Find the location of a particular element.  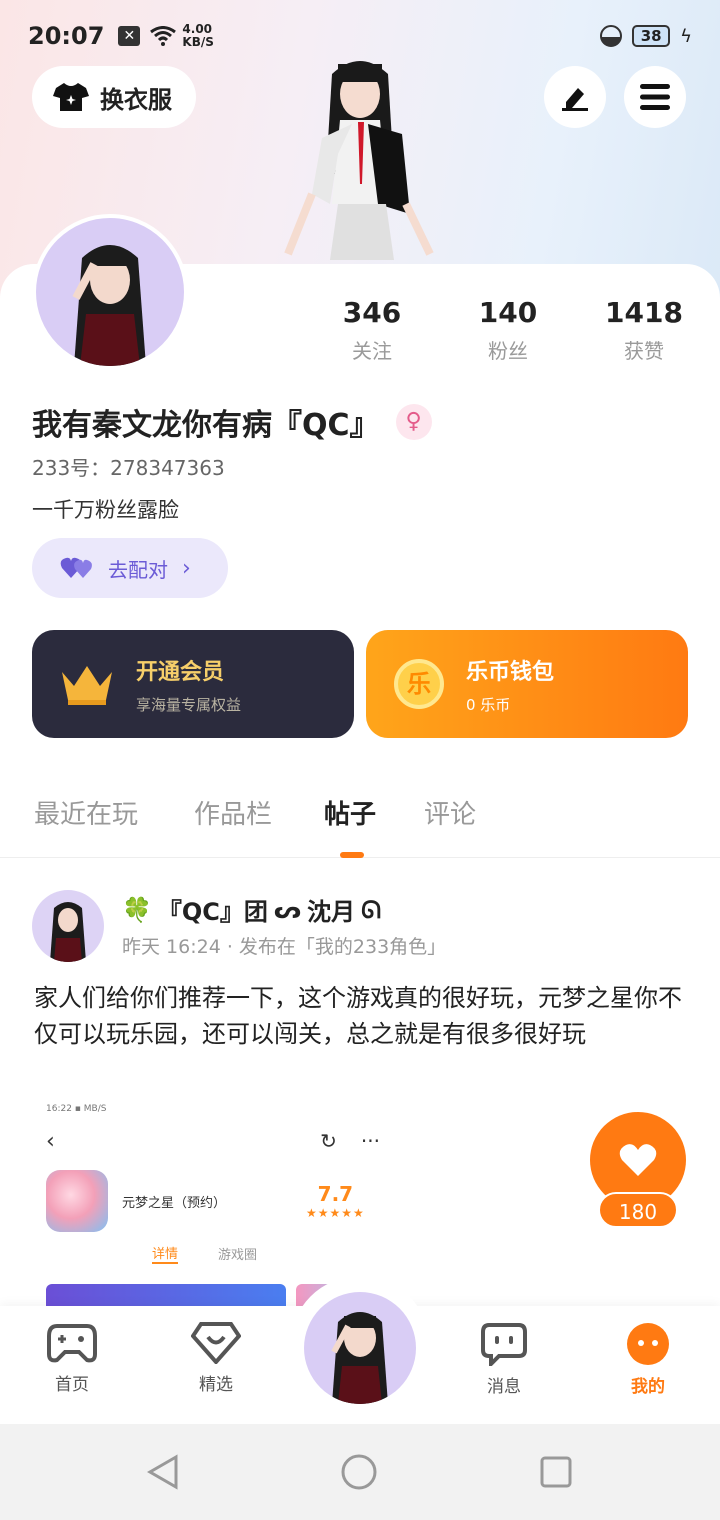

stat-followers: 140 粉丝 is located at coordinates (508, 330).